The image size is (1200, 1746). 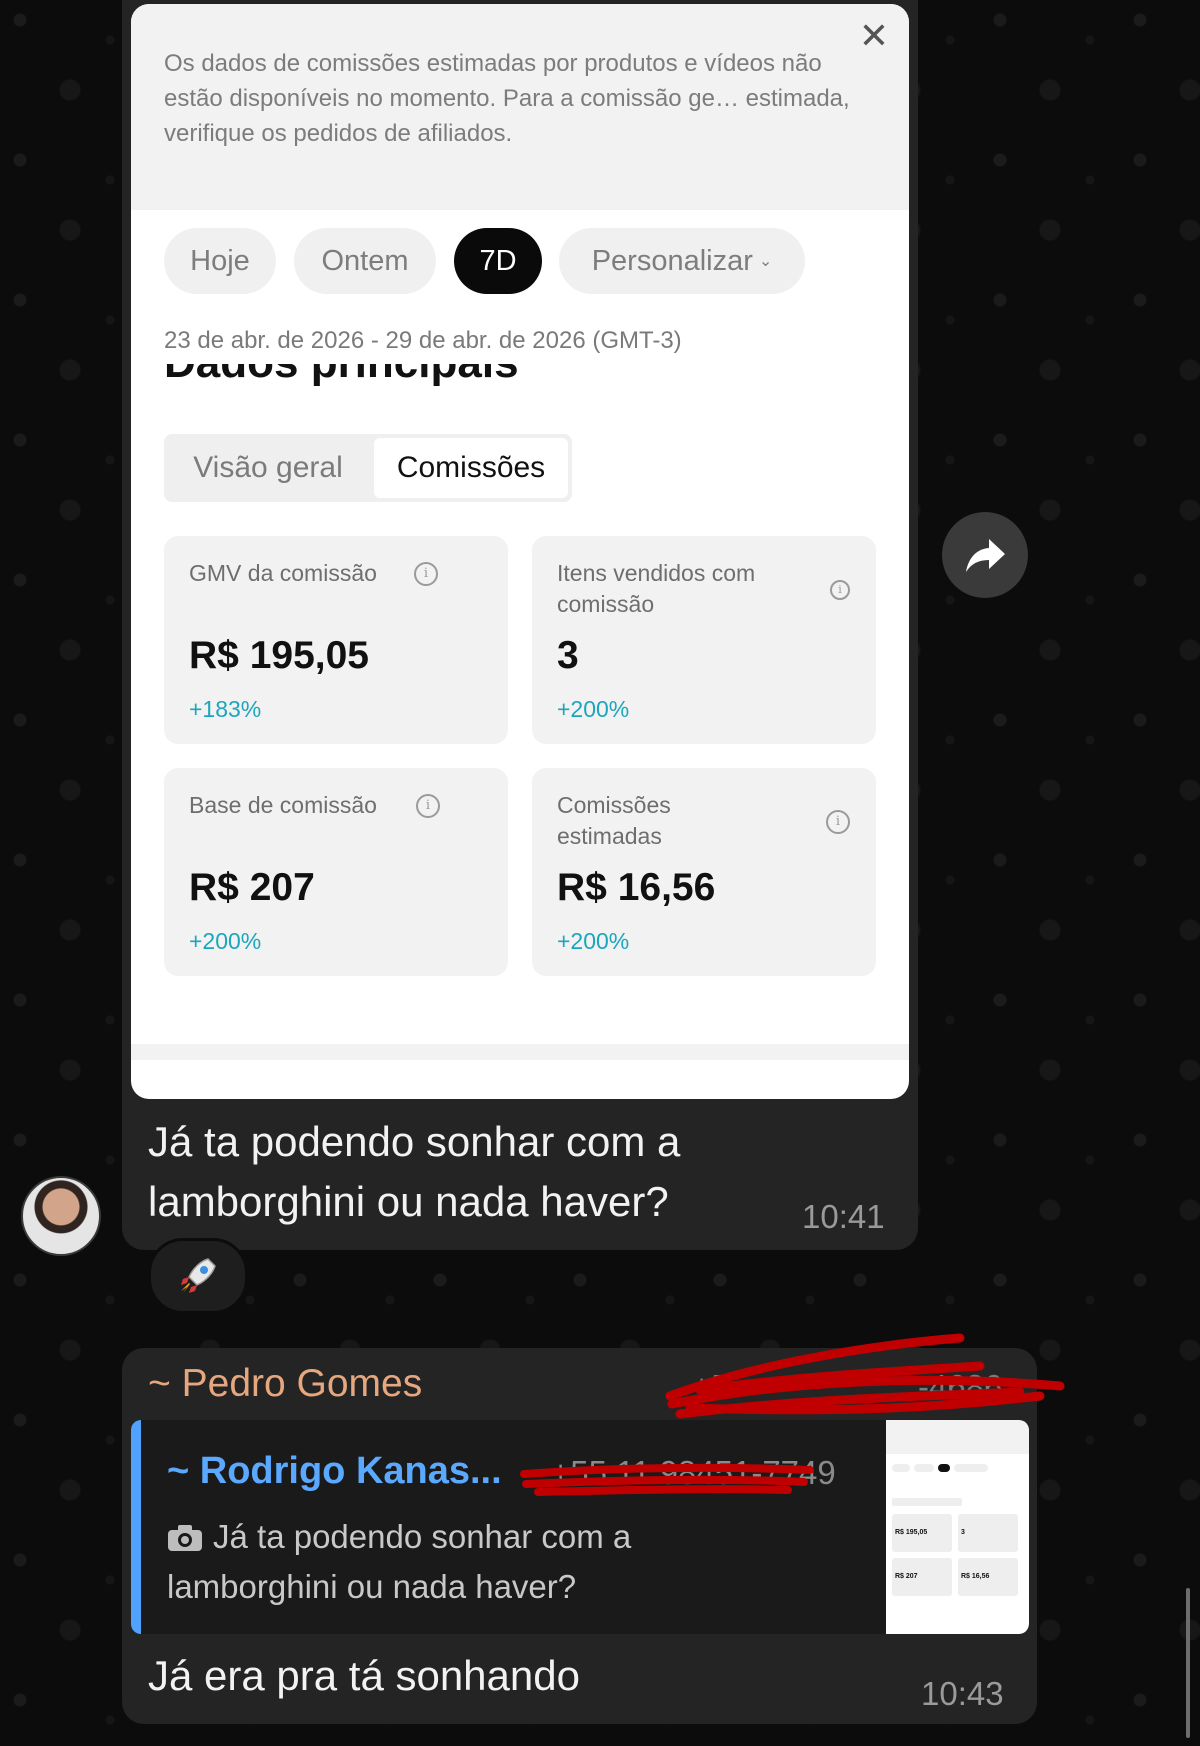 What do you see at coordinates (1188, 1663) in the screenshot?
I see `scrollbar` at bounding box center [1188, 1663].